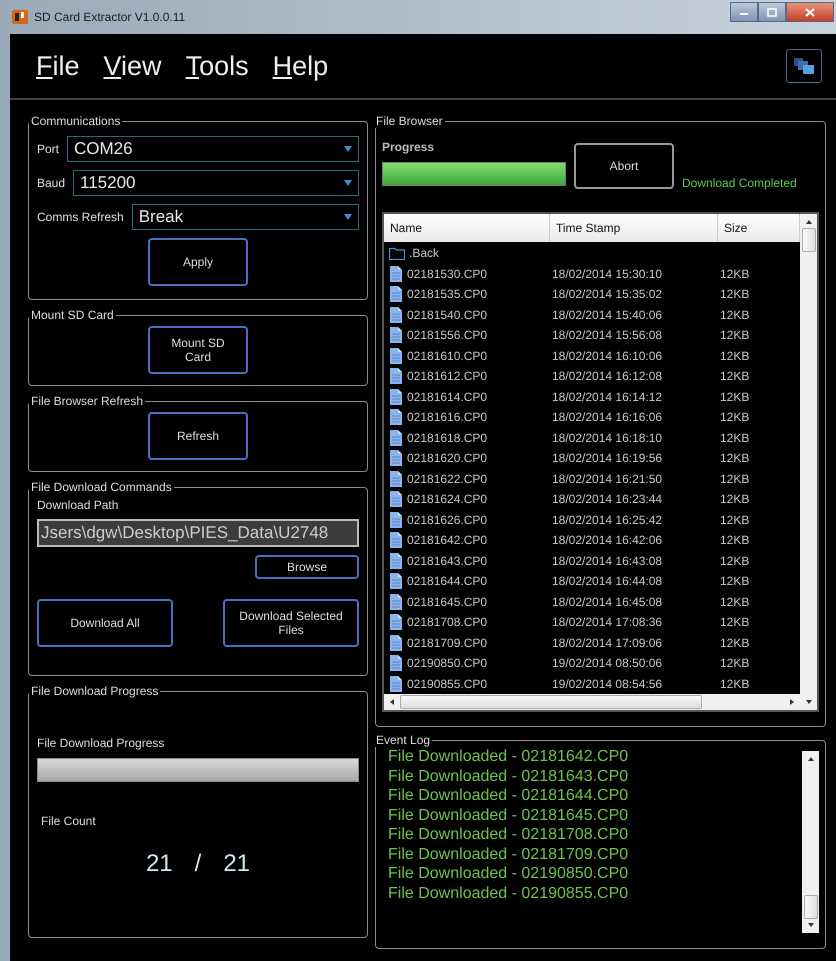  Describe the element at coordinates (509, 815) in the screenshot. I see `log-entry: File Downloaded - 02181645.CP0` at that location.